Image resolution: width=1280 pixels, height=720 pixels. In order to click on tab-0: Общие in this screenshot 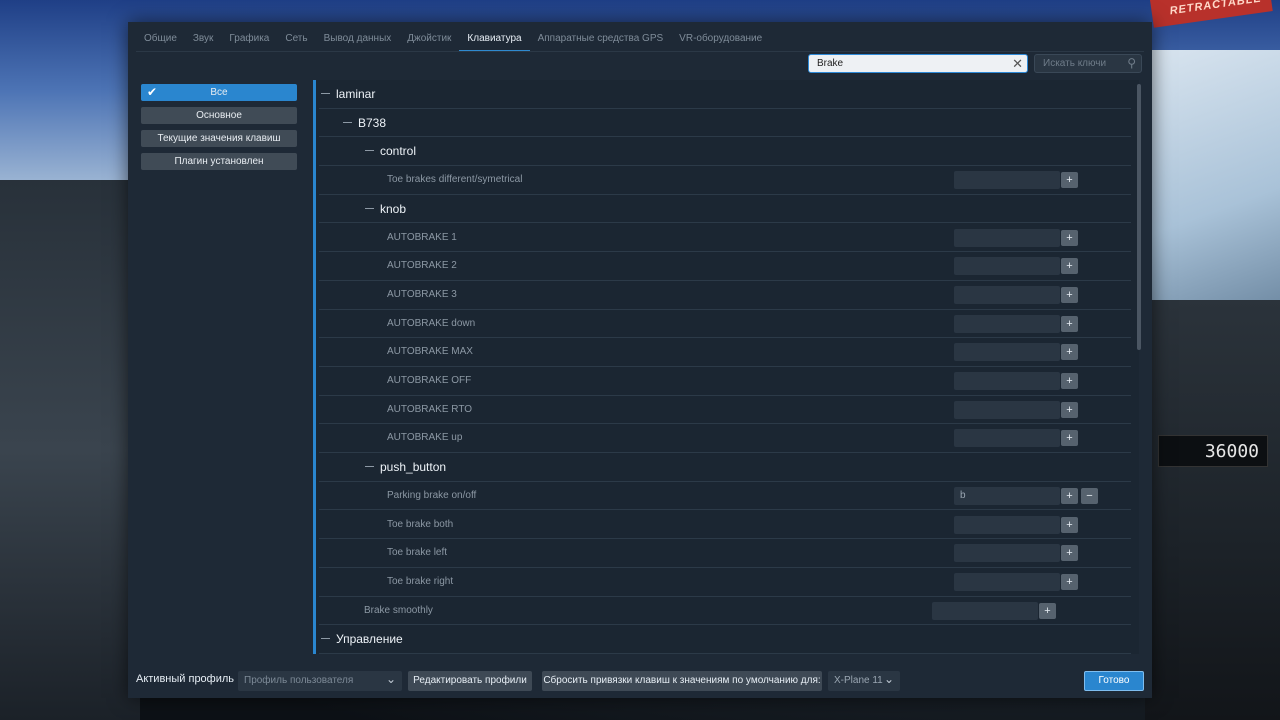, I will do `click(160, 41)`.